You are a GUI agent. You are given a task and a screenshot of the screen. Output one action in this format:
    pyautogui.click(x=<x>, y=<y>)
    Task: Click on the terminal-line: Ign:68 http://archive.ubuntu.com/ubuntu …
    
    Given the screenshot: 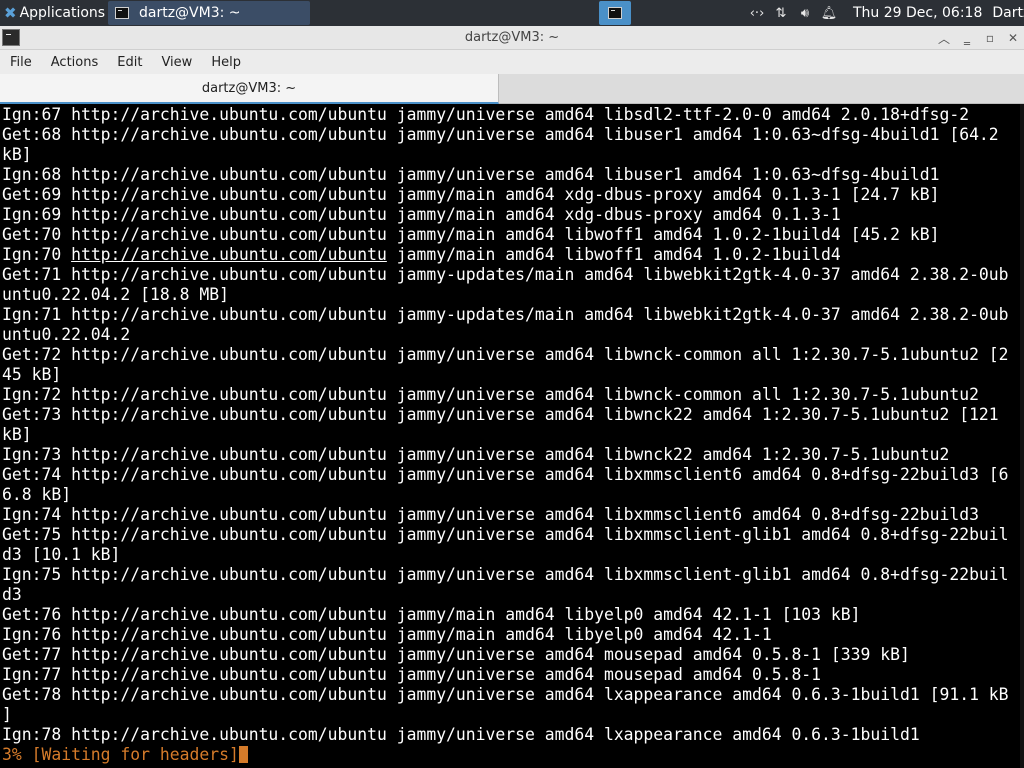 What is the action you would take?
    pyautogui.click(x=471, y=174)
    